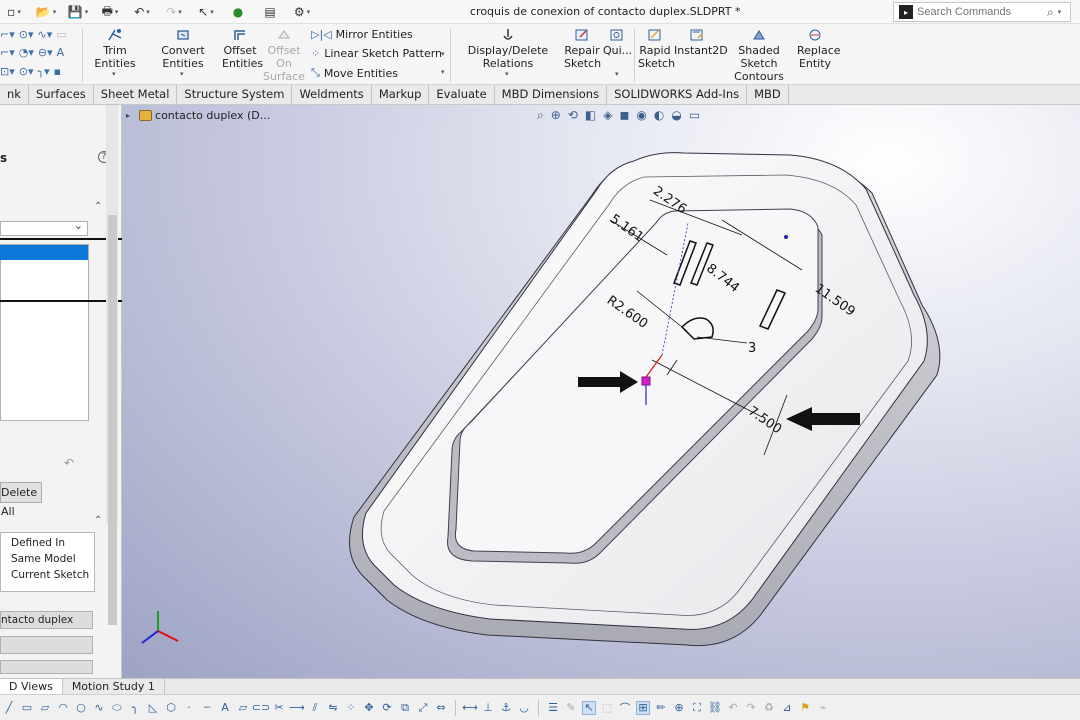 This screenshot has width=1080, height=720. What do you see at coordinates (153, 708) in the screenshot?
I see `chamfer-icon: ◺` at bounding box center [153, 708].